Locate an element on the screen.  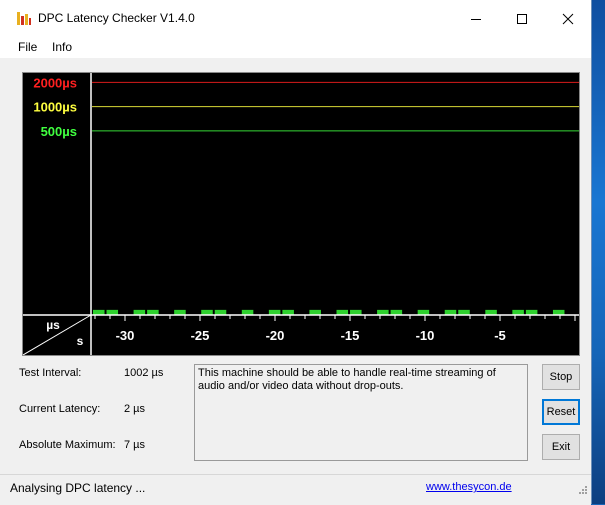
stop-button: Stop is located at coordinates (561, 377).